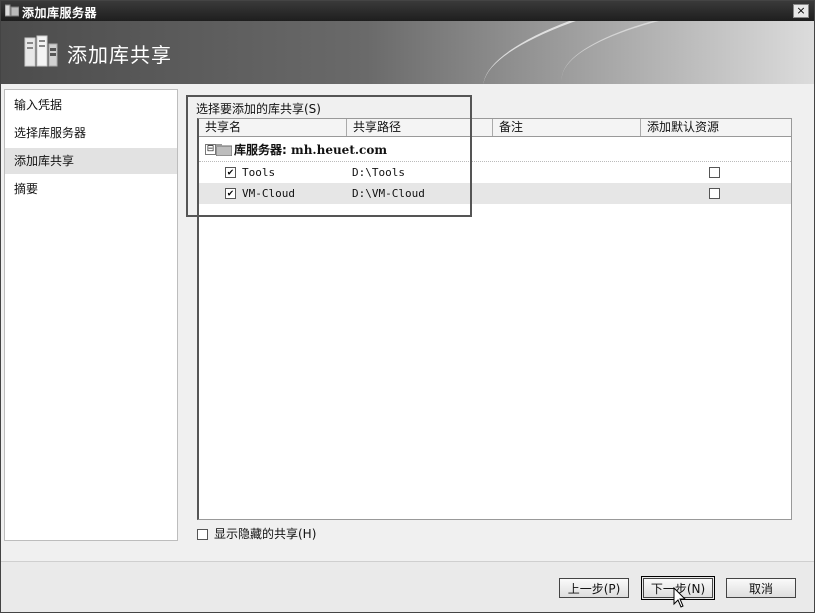 The width and height of the screenshot is (815, 613). What do you see at coordinates (761, 588) in the screenshot?
I see `cancel-button: 取消` at bounding box center [761, 588].